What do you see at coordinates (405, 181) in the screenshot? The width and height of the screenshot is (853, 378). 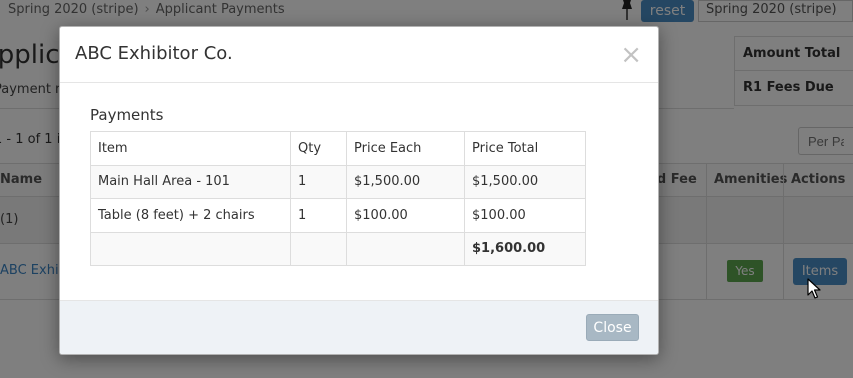 I see `price-each-cell: $1,500.00` at bounding box center [405, 181].